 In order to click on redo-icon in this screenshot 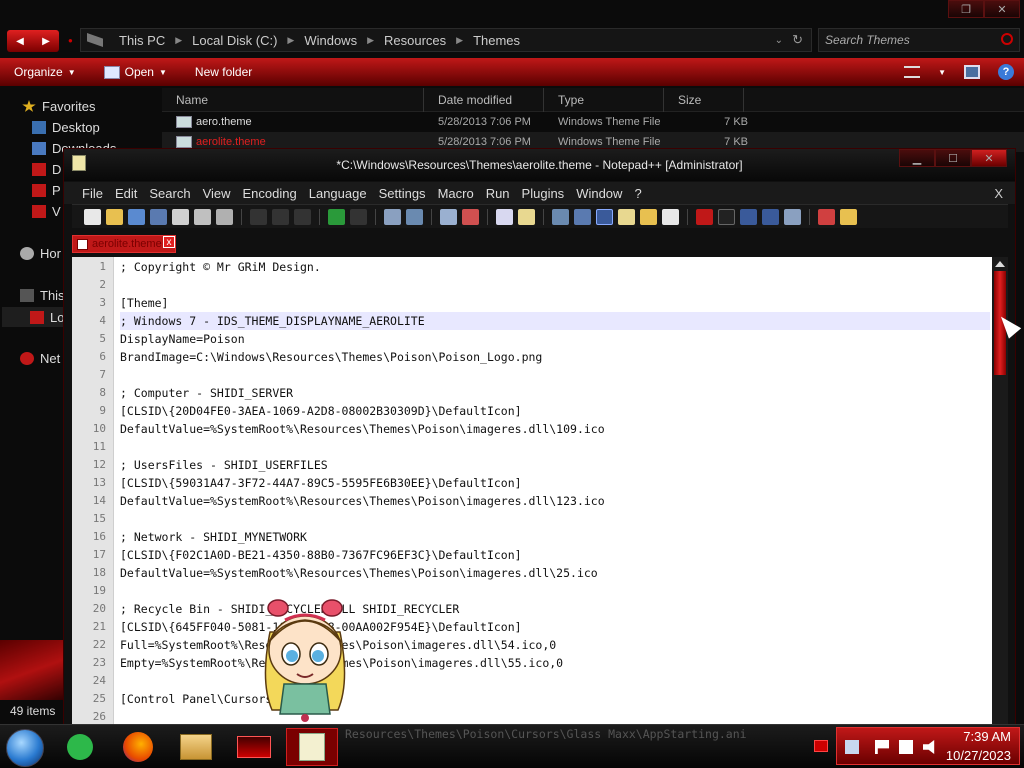, I will do `click(358, 216)`.